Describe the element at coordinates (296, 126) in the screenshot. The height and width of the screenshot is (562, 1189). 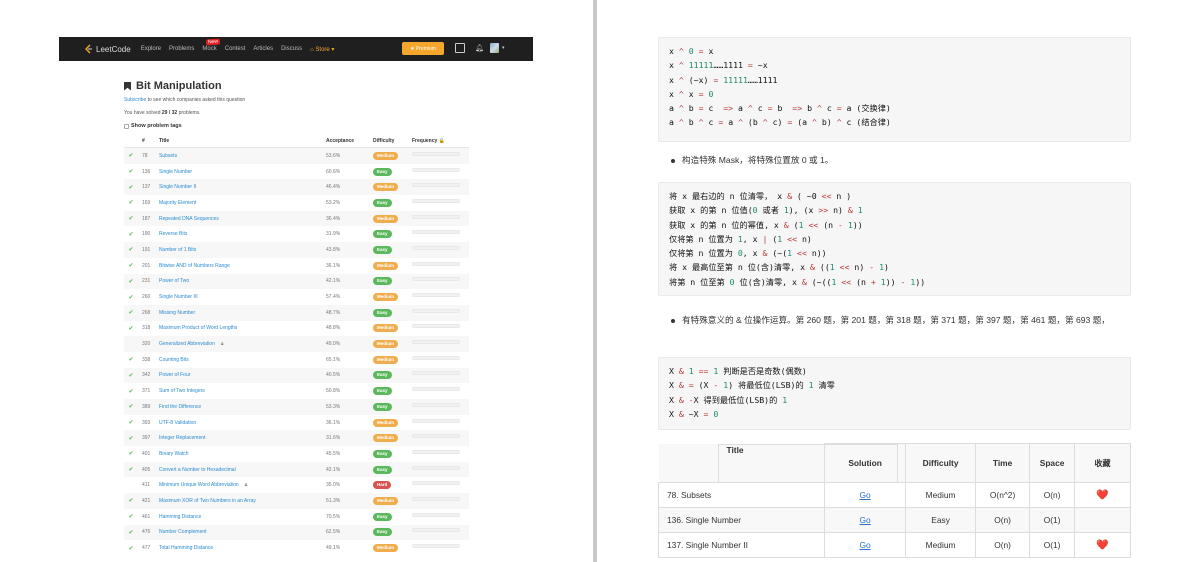
I see `show-tags-toggle: Show problem tags` at that location.